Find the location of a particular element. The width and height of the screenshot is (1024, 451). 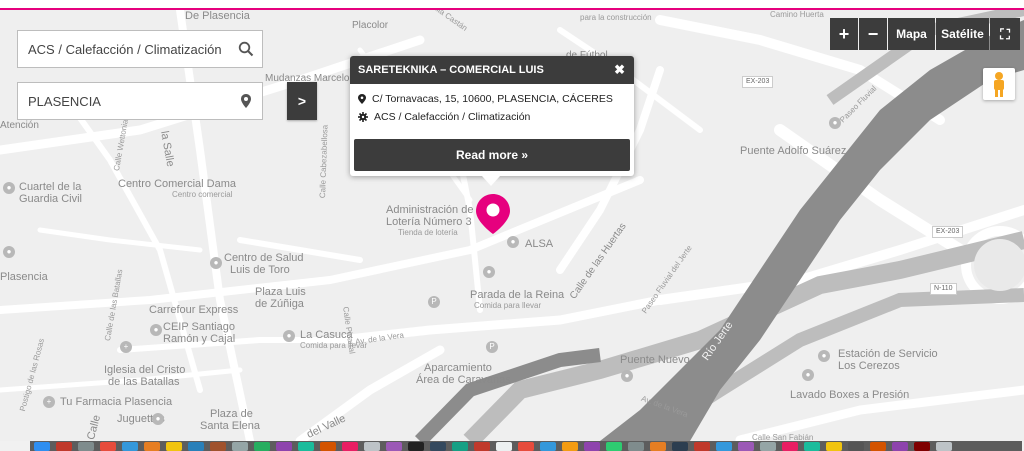

map-marker-icon is located at coordinates (246, 101).